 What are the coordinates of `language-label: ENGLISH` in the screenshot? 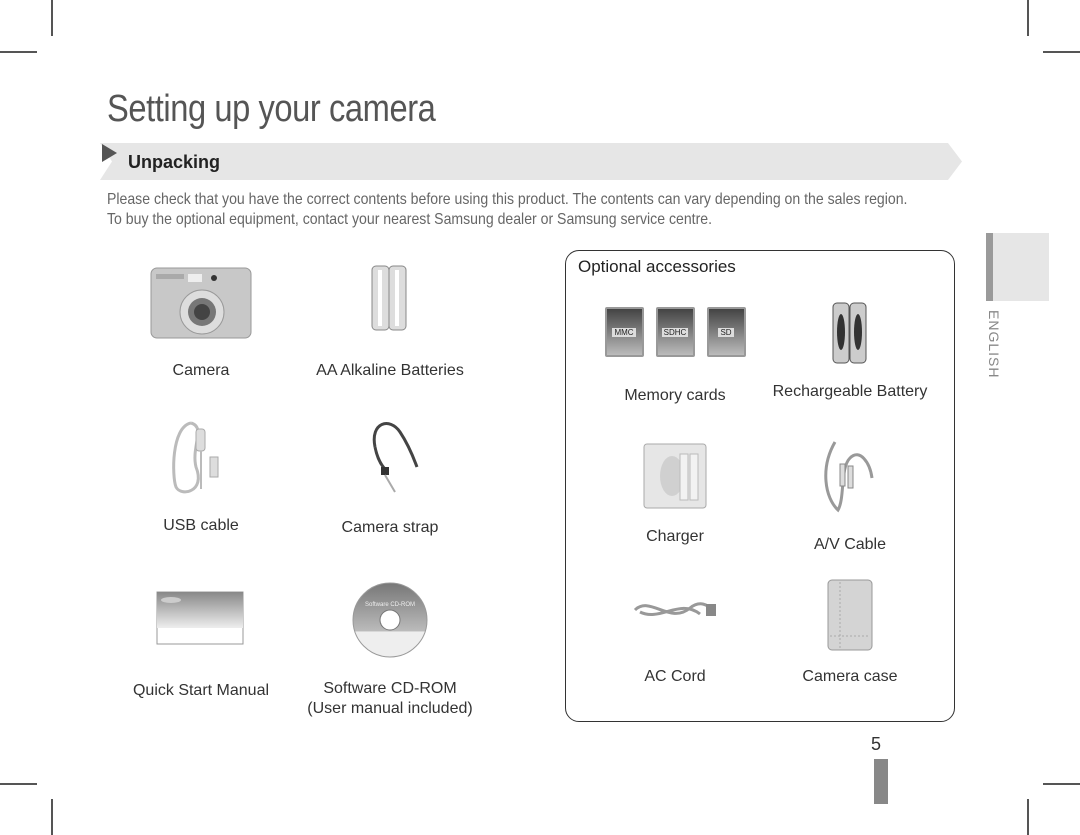 It's located at (994, 344).